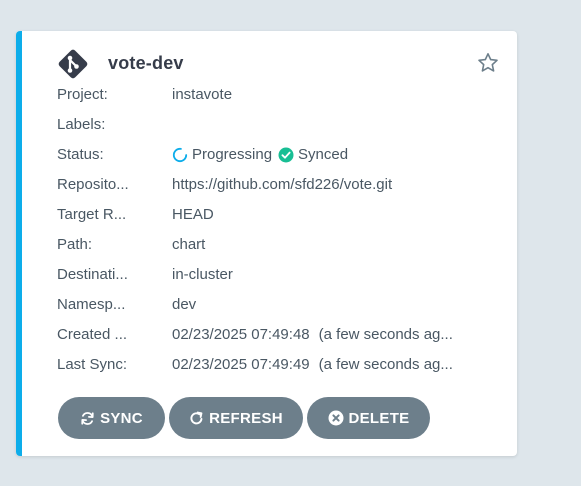  What do you see at coordinates (87, 418) in the screenshot?
I see `sync-icon` at bounding box center [87, 418].